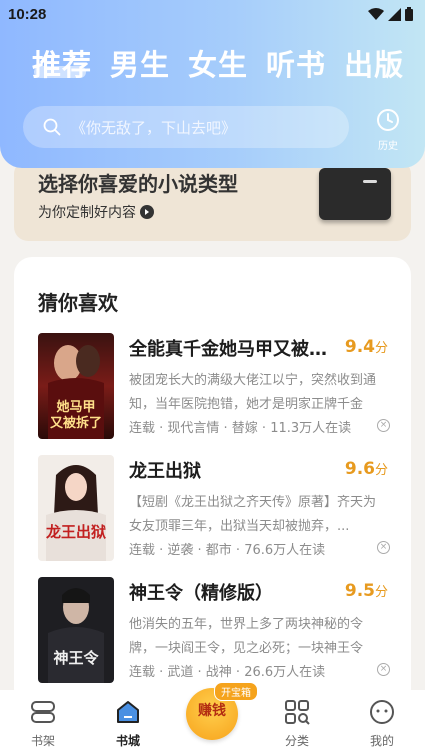 Image resolution: width=425 pixels, height=755 pixels. What do you see at coordinates (234, 348) in the screenshot?
I see `book-title: 全能真千金她马甲又被拆了` at bounding box center [234, 348].